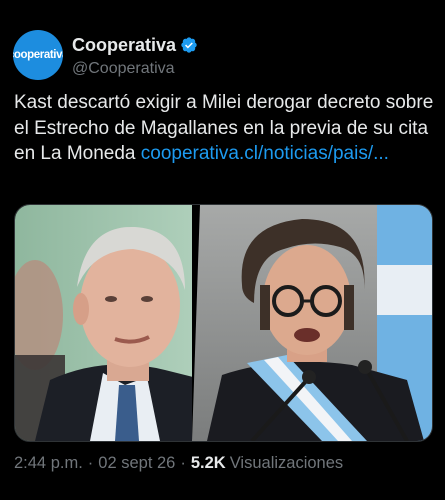  What do you see at coordinates (189, 45) in the screenshot?
I see `verified-badge-icon` at bounding box center [189, 45].